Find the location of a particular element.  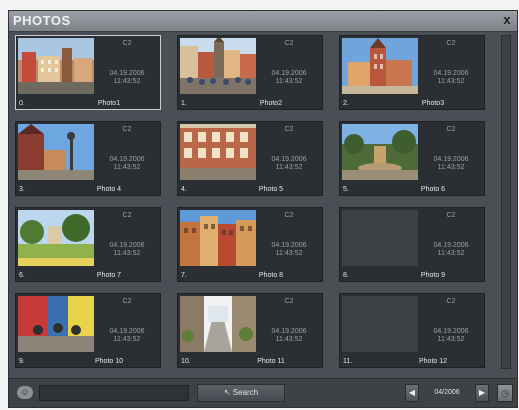

close-button: x is located at coordinates (507, 20).